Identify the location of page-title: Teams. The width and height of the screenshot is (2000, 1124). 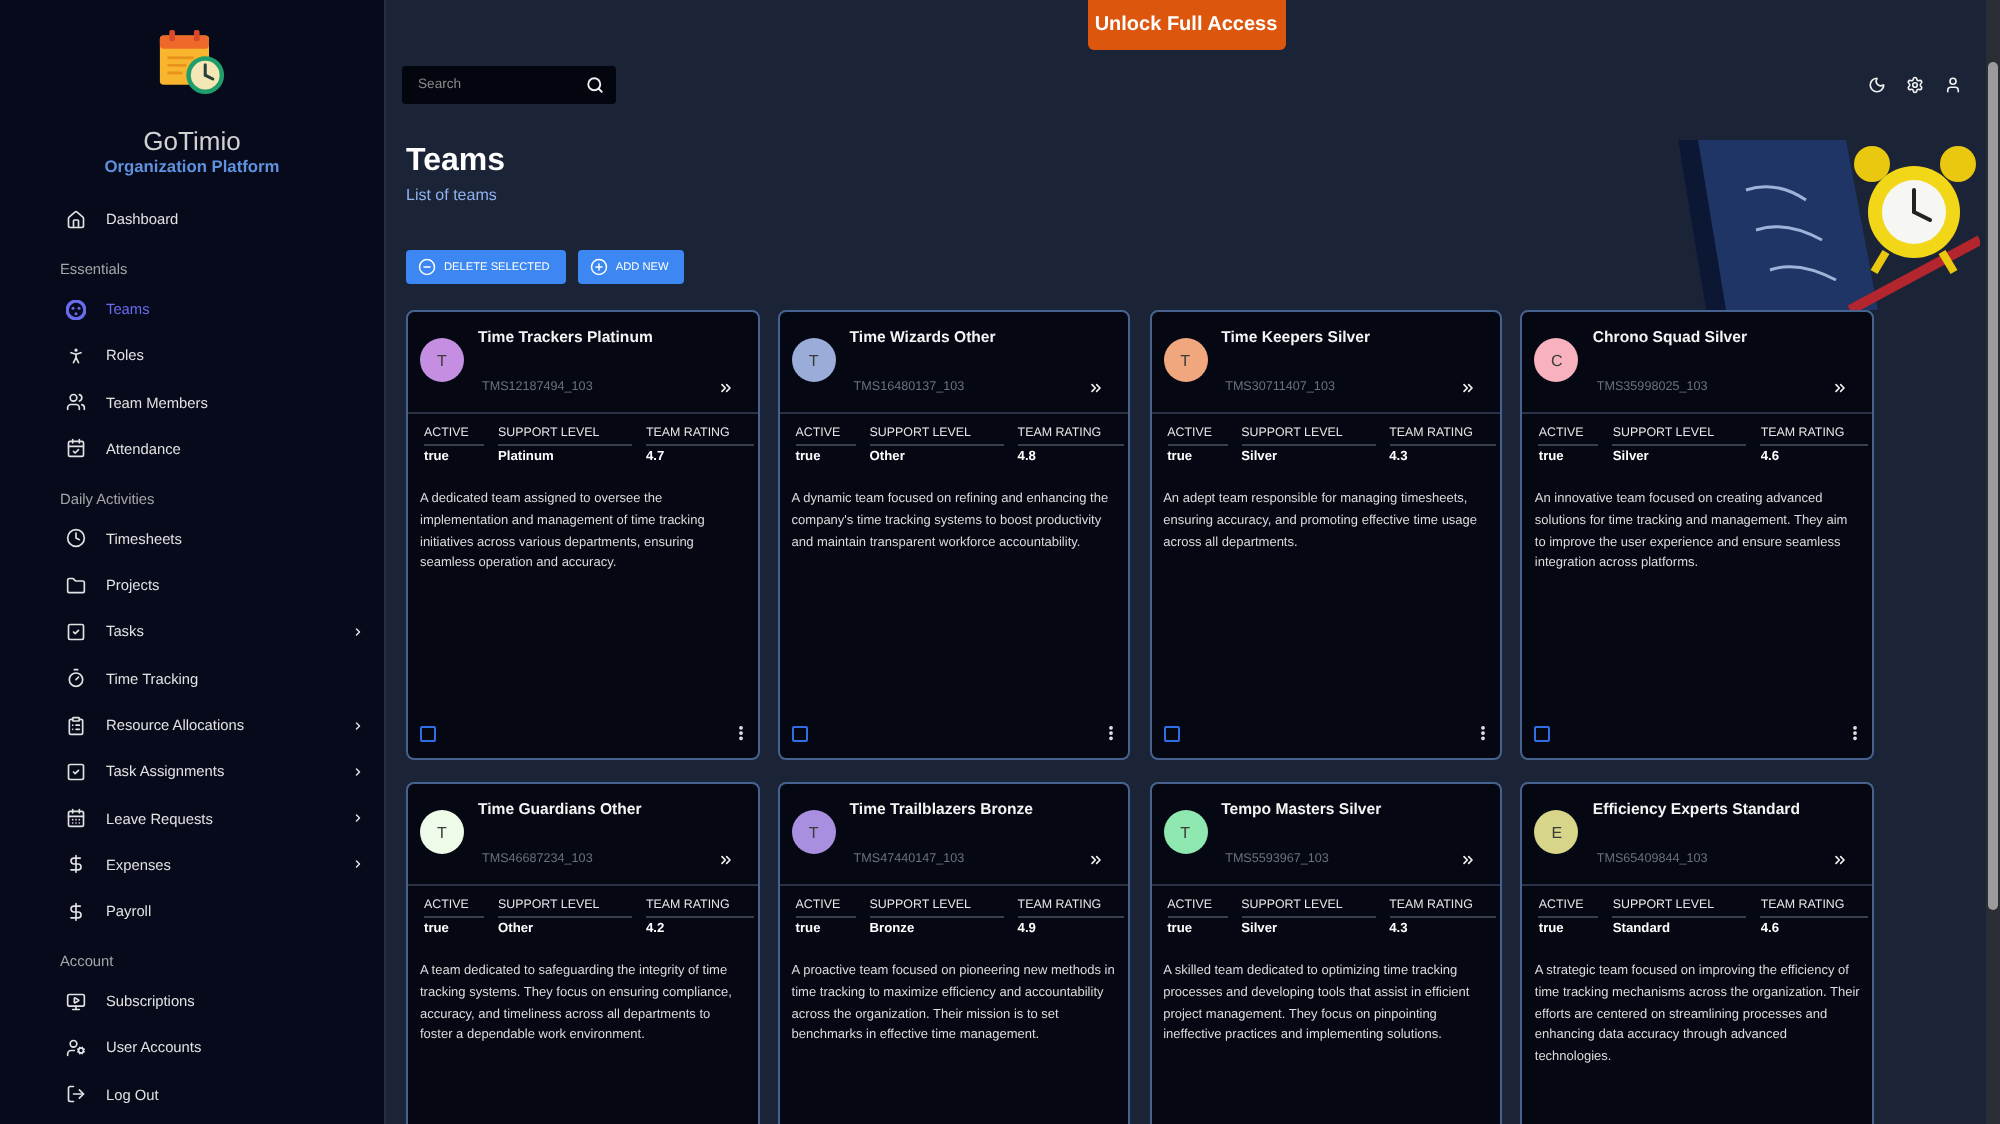
(456, 162).